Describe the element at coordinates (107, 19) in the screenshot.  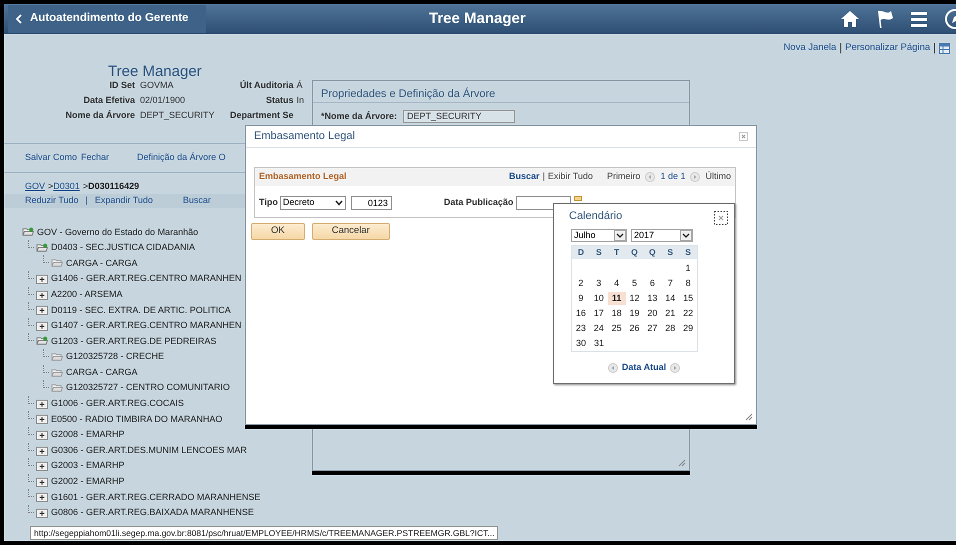
I see `back-button: Autoatendimento do Gerente` at that location.